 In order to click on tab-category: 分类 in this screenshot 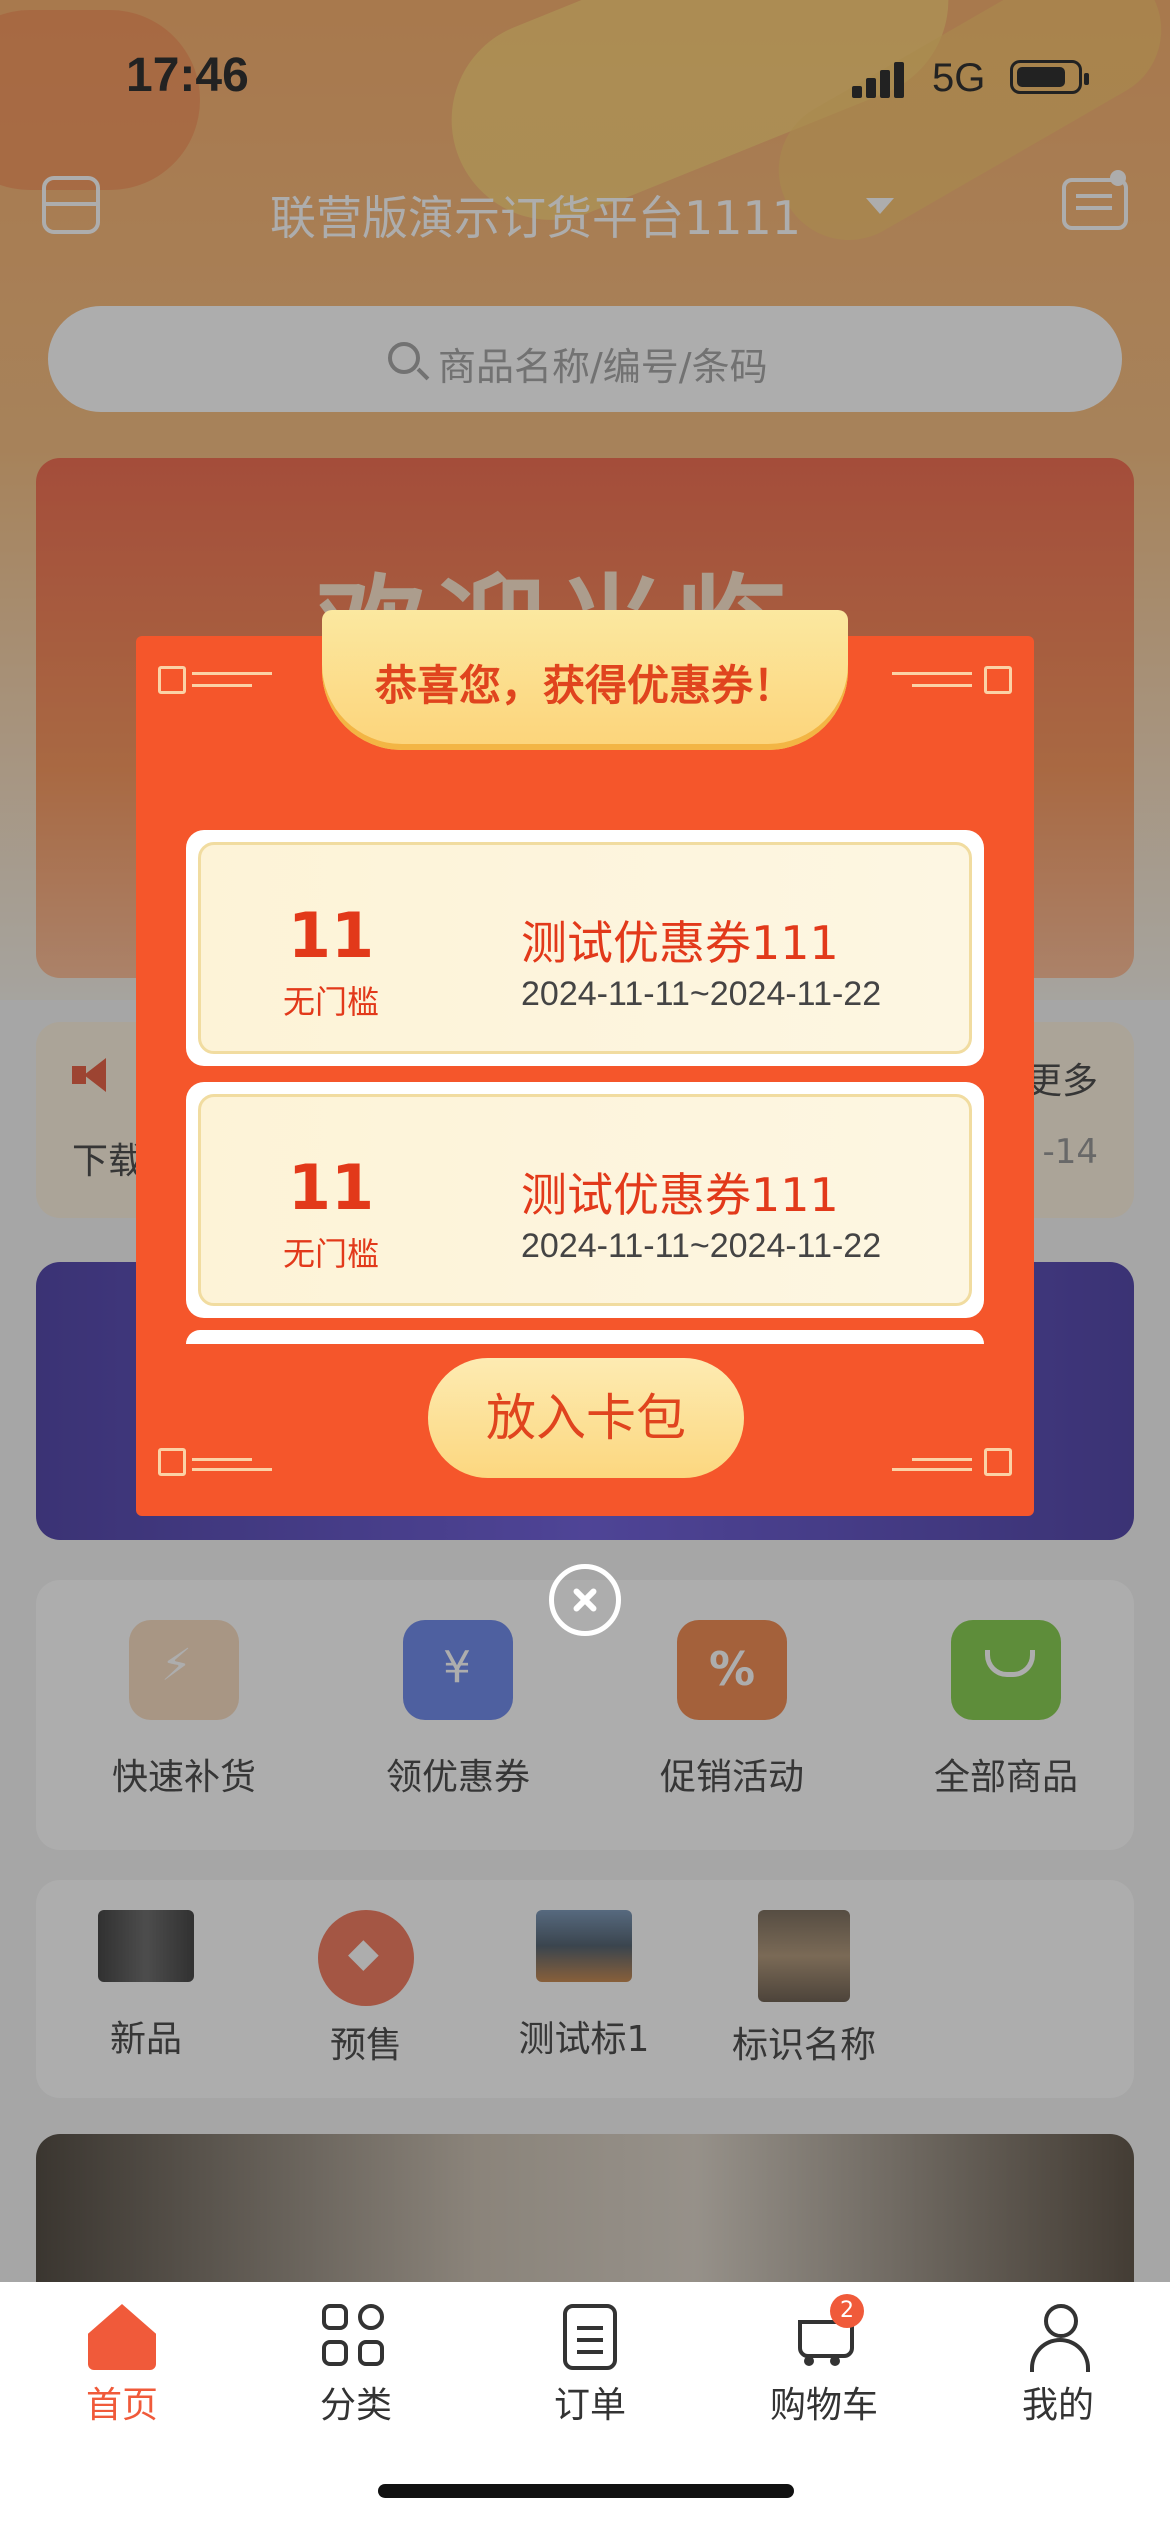, I will do `click(356, 2366)`.